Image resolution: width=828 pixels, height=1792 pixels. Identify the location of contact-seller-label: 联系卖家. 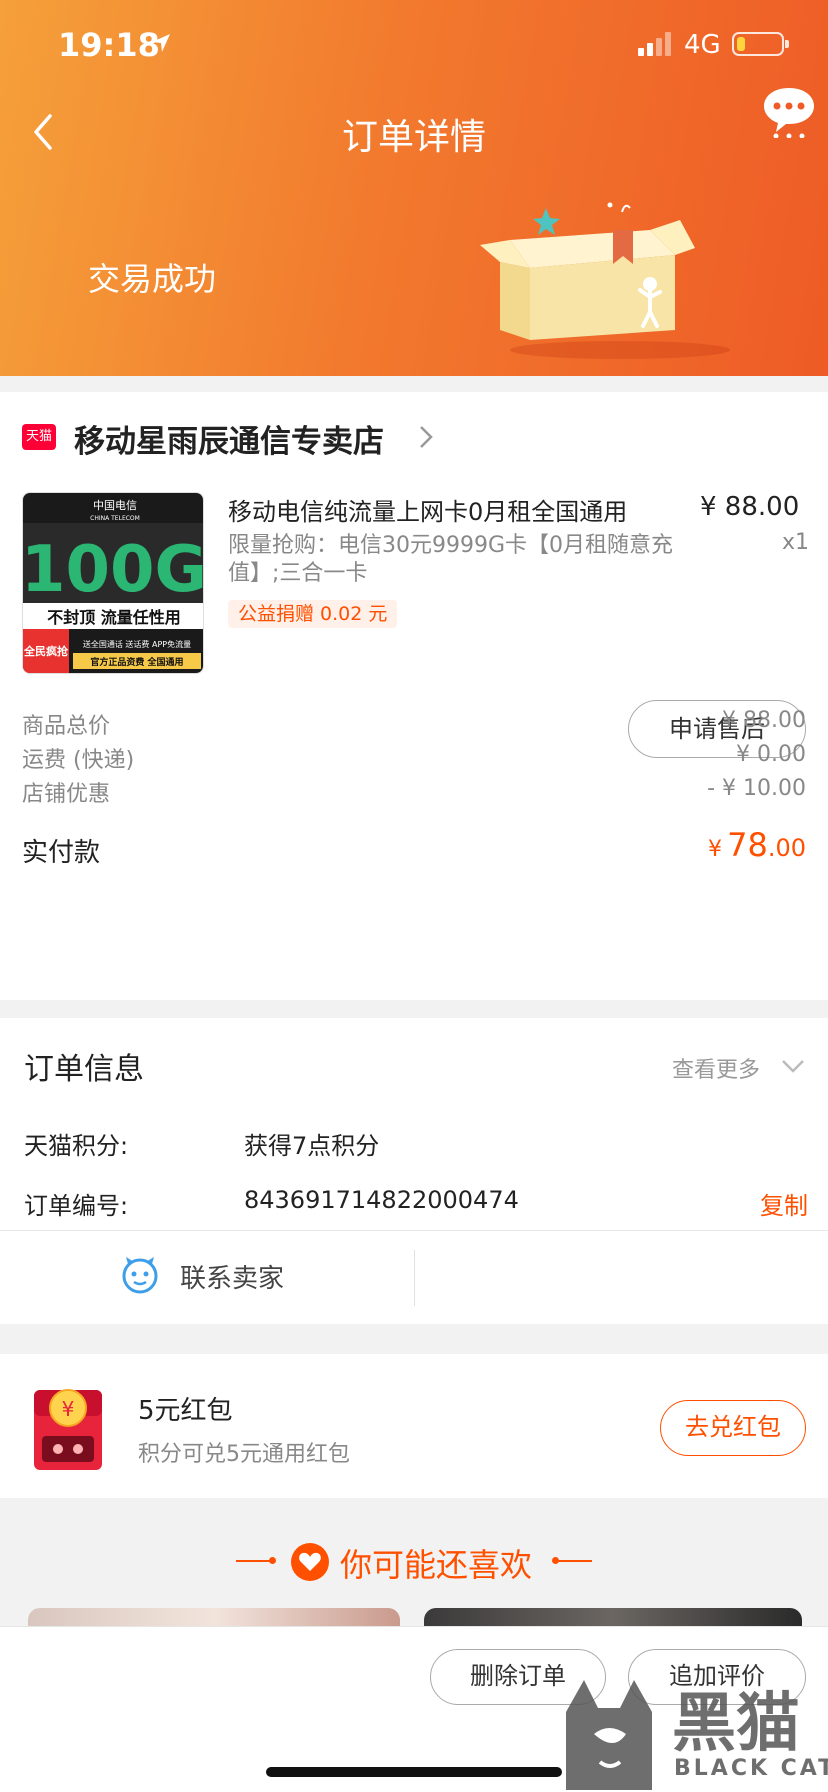
(232, 1279).